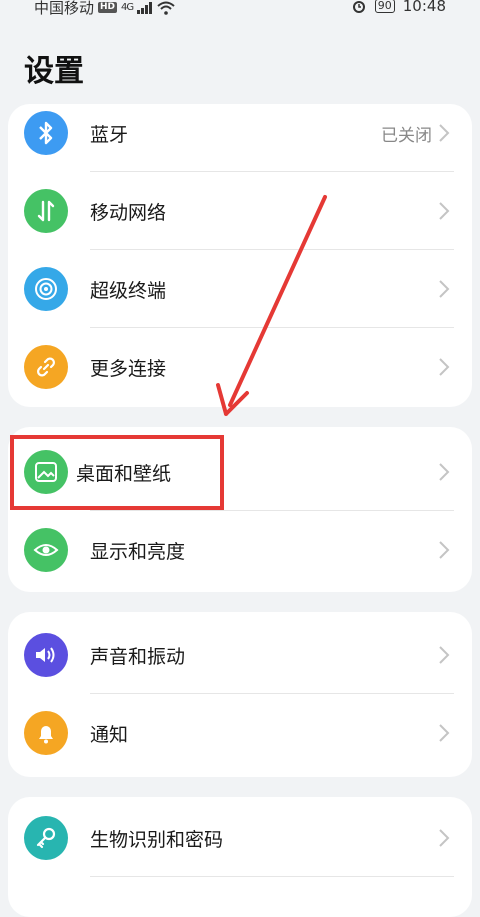 The width and height of the screenshot is (480, 917). What do you see at coordinates (271, 305) in the screenshot?
I see `annotation-arrow-icon` at bounding box center [271, 305].